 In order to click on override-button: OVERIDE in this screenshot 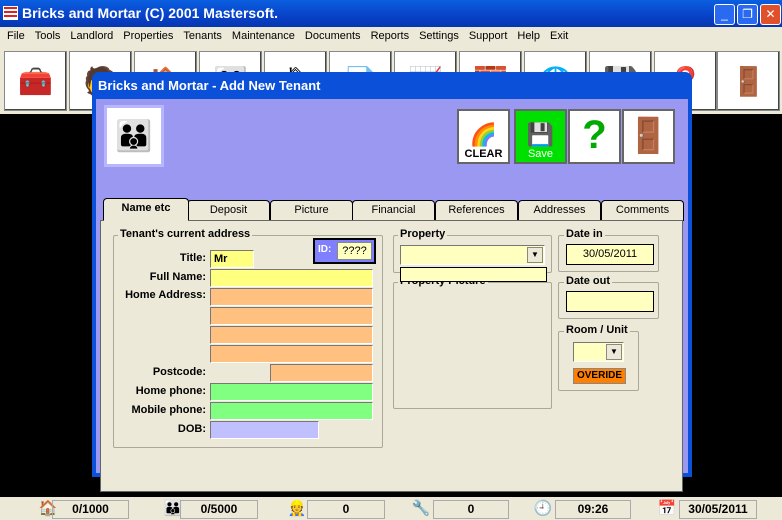, I will do `click(599, 376)`.